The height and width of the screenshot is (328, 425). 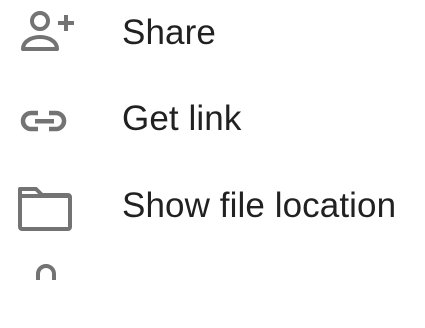 I want to click on lock-icon, so click(x=46, y=272).